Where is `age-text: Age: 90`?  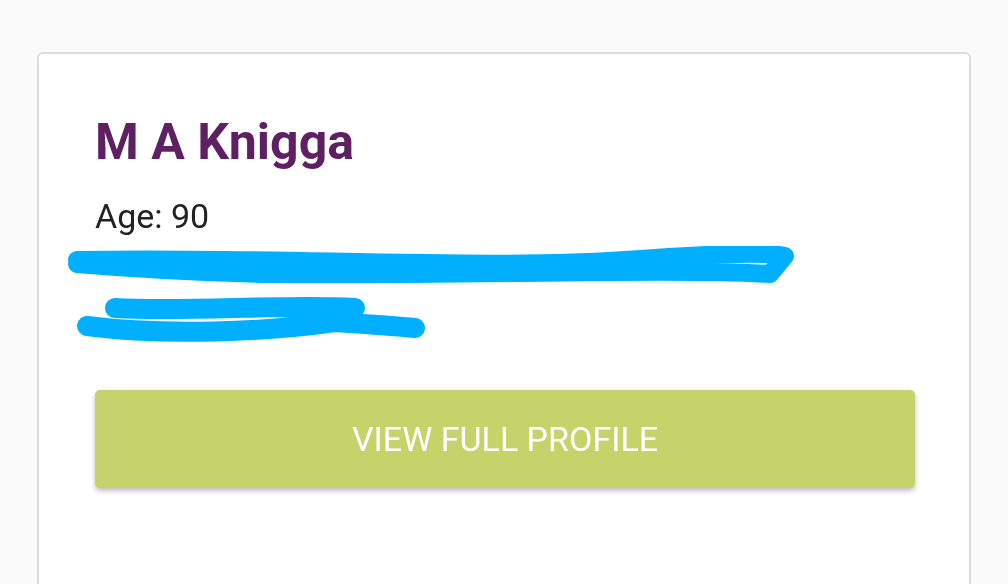 age-text: Age: 90 is located at coordinates (152, 216).